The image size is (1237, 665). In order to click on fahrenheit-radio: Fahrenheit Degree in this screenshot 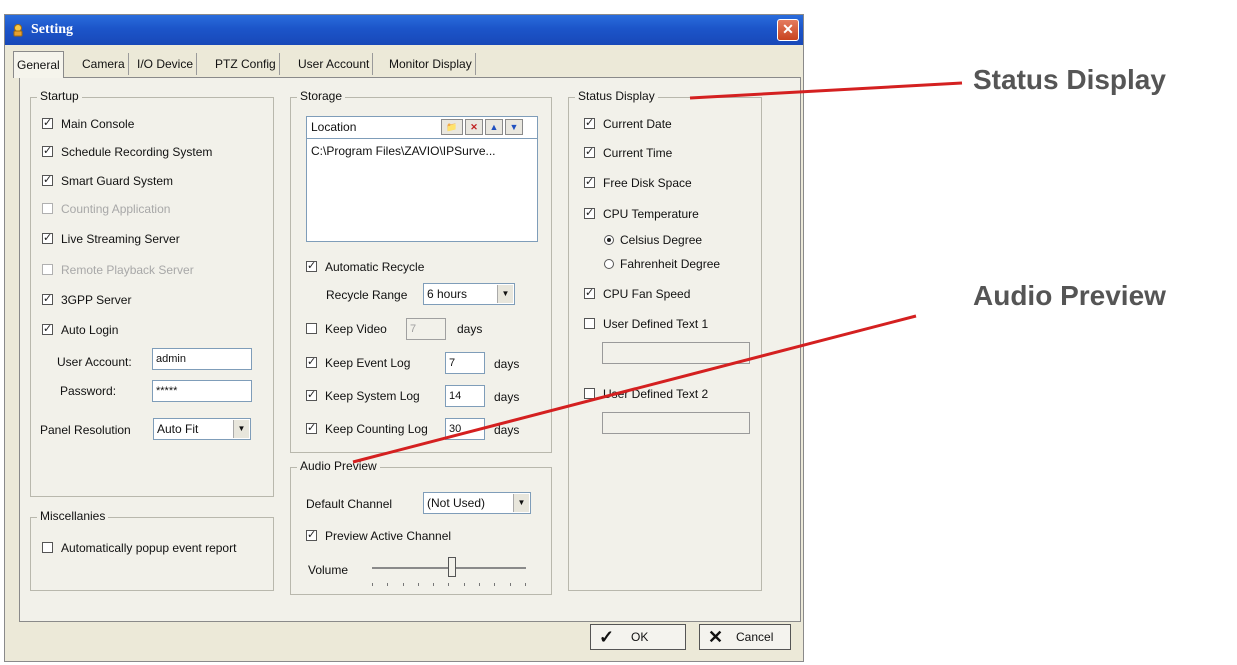, I will do `click(662, 264)`.